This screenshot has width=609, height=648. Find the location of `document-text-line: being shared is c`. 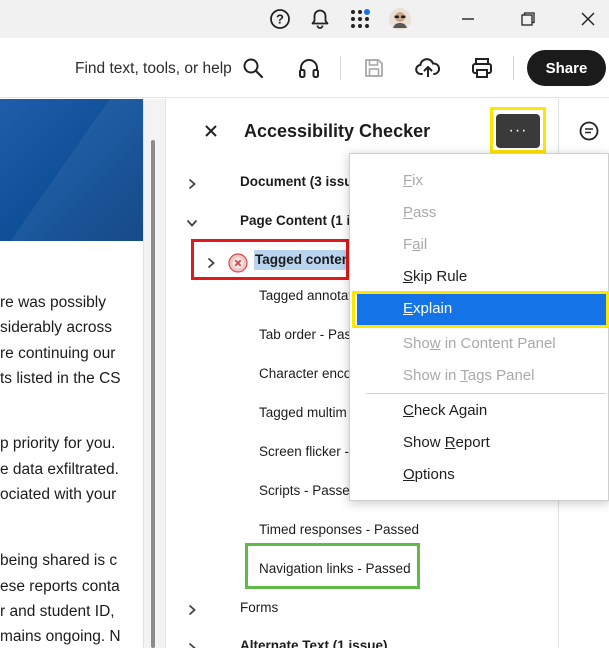

document-text-line: being shared is c is located at coordinates (59, 560).